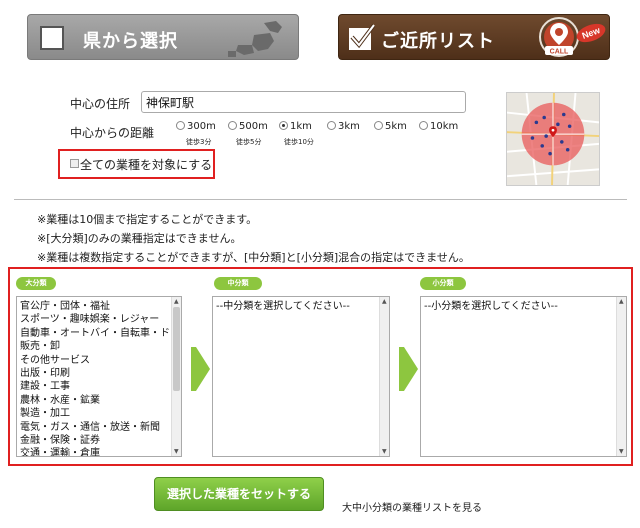 This screenshot has width=640, height=528. I want to click on all-categories-label: 全ての業種を対象にする, so click(146, 165).